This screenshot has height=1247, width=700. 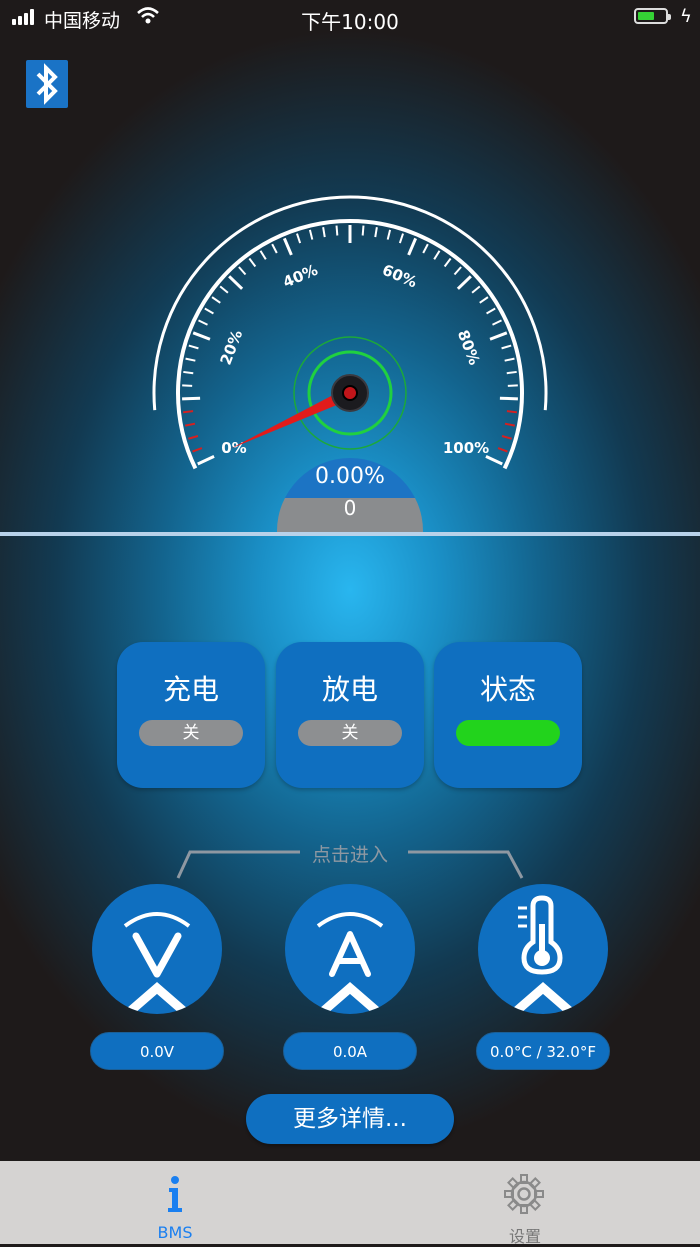 What do you see at coordinates (157, 1051) in the screenshot?
I see `voltage-value: 0.0V` at bounding box center [157, 1051].